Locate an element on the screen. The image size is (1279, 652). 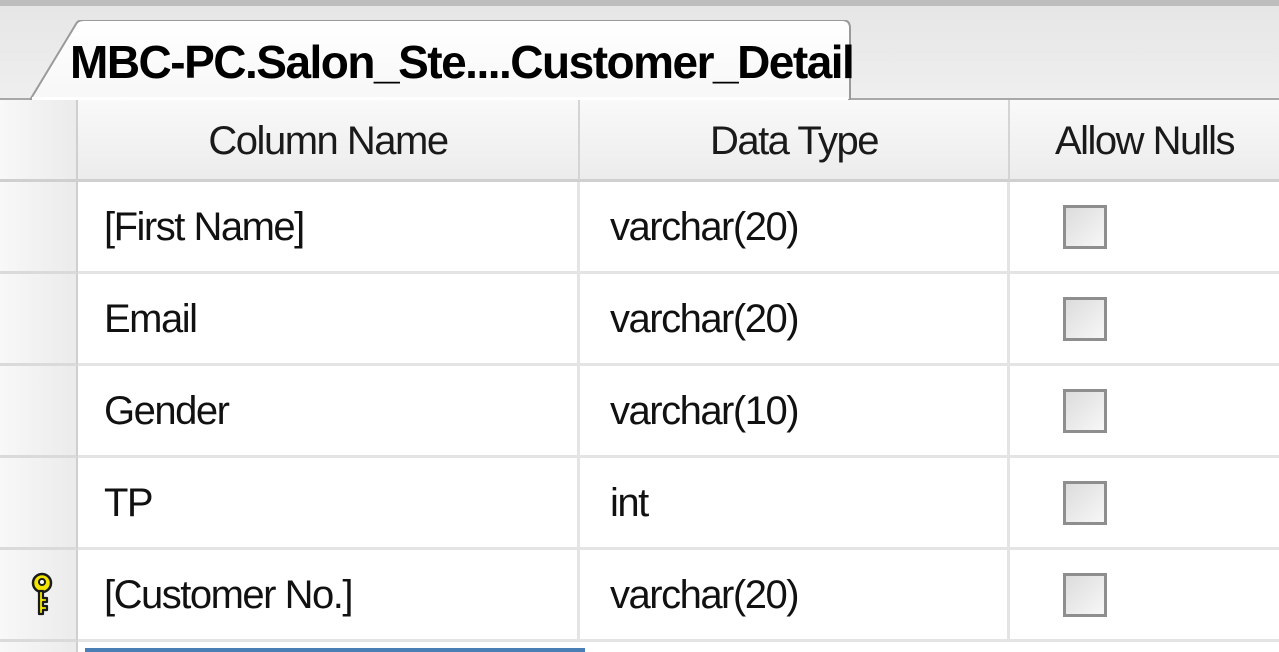
tab-title: MBC-PC.Salon_Ste....Customer_Detail is located at coordinates (462, 62).